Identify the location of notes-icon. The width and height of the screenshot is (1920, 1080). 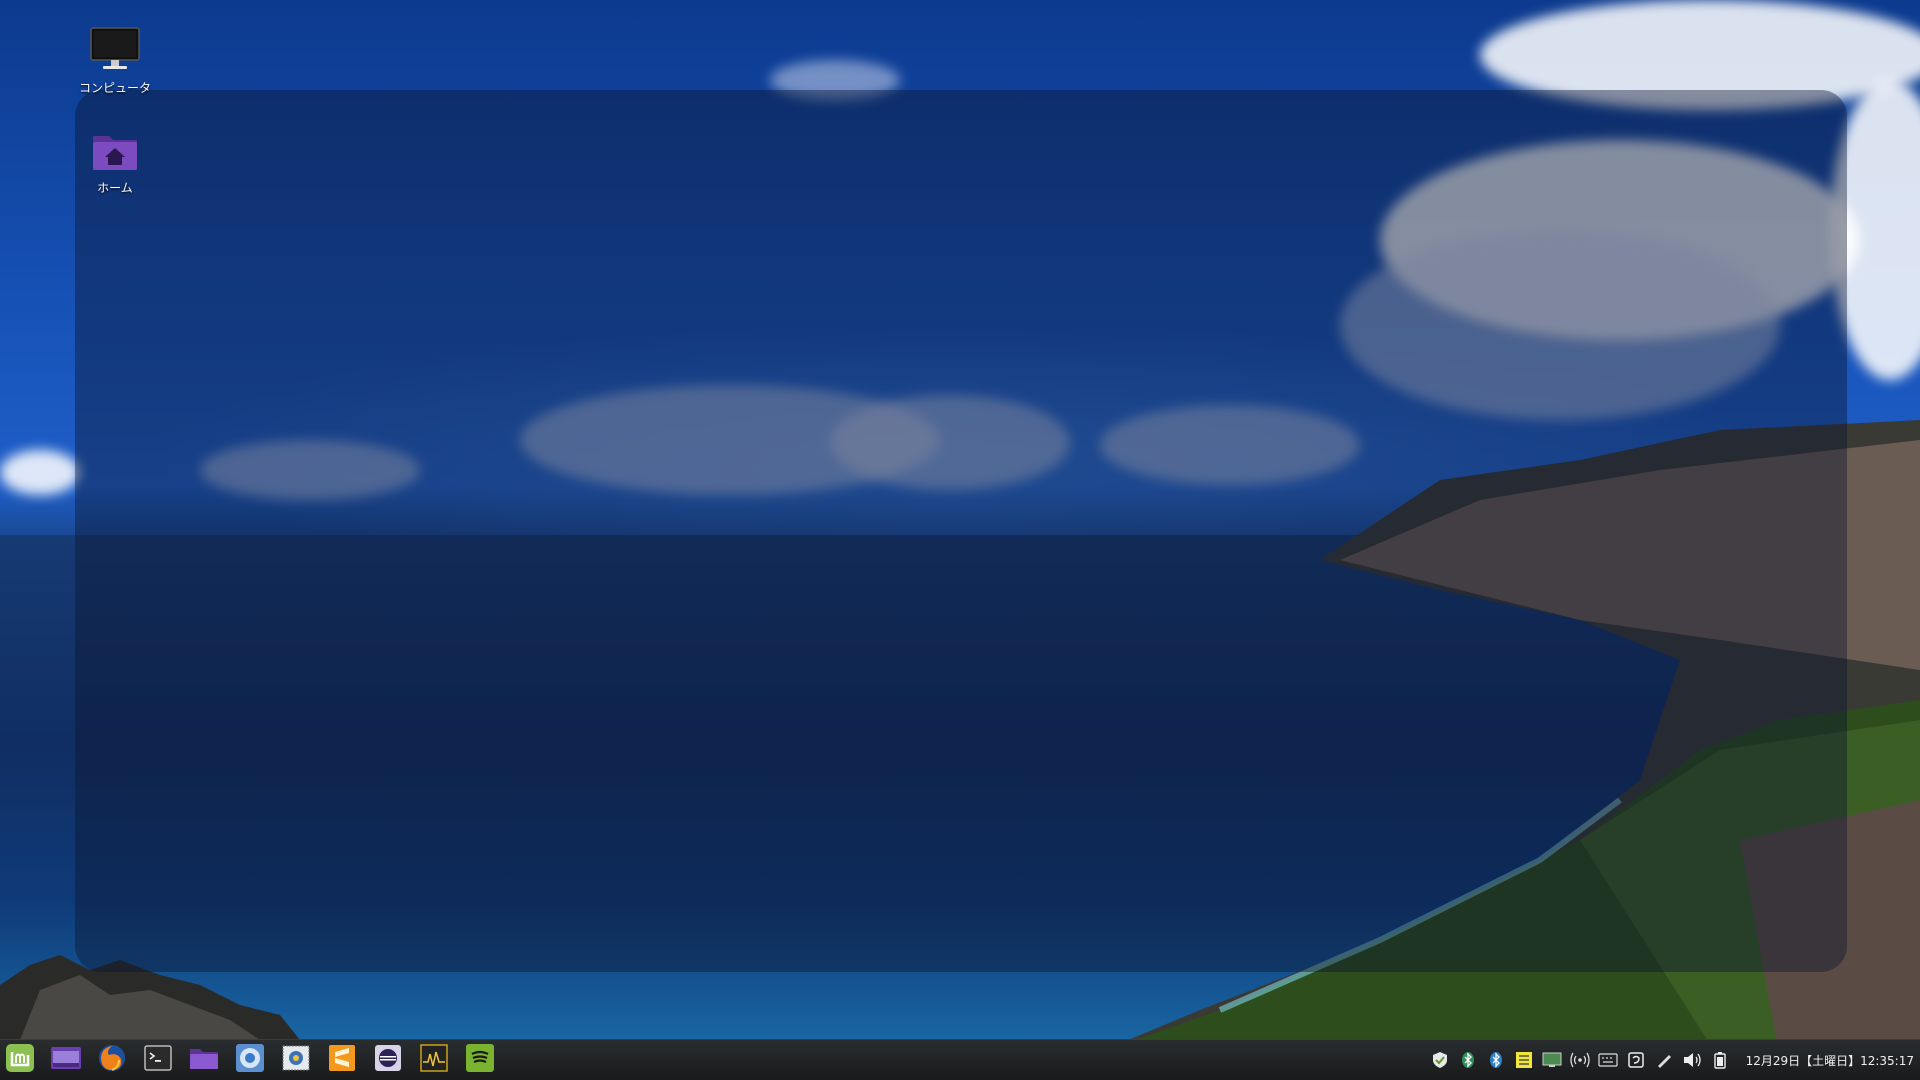
(1524, 1060).